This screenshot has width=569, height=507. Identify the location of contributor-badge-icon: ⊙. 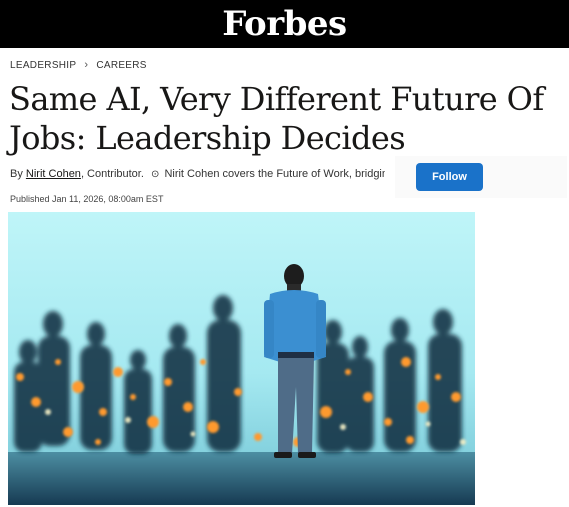
(155, 174).